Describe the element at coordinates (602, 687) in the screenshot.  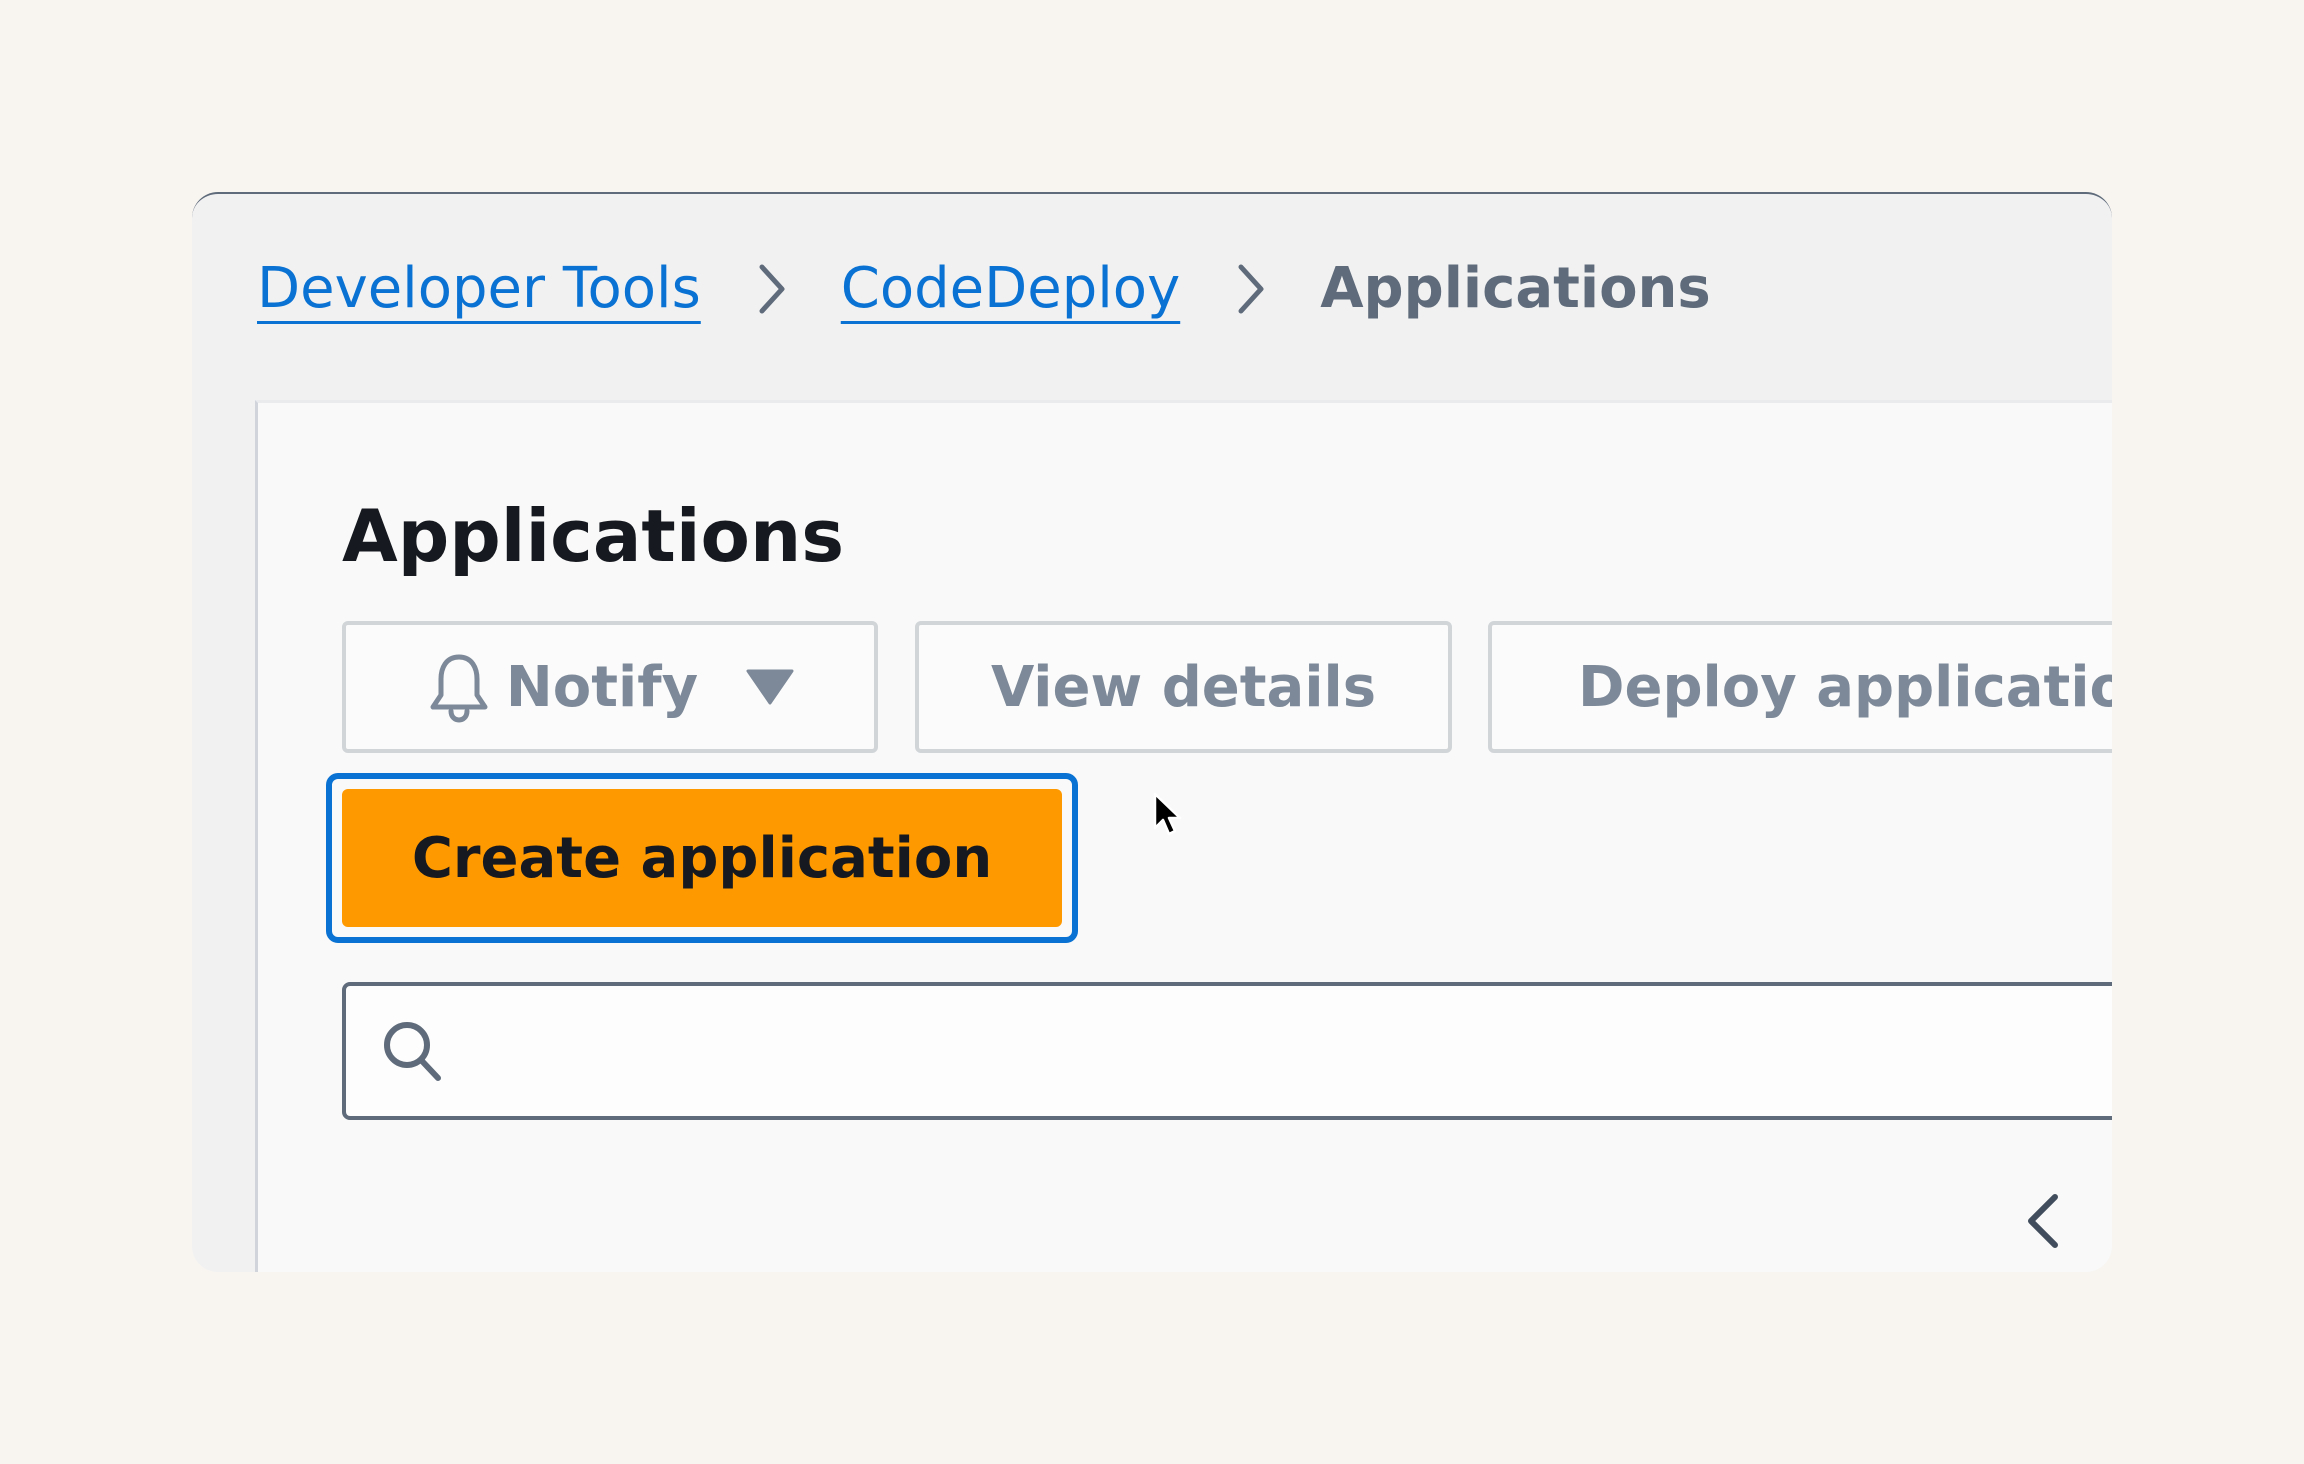
I see `notify-label: Notify` at that location.